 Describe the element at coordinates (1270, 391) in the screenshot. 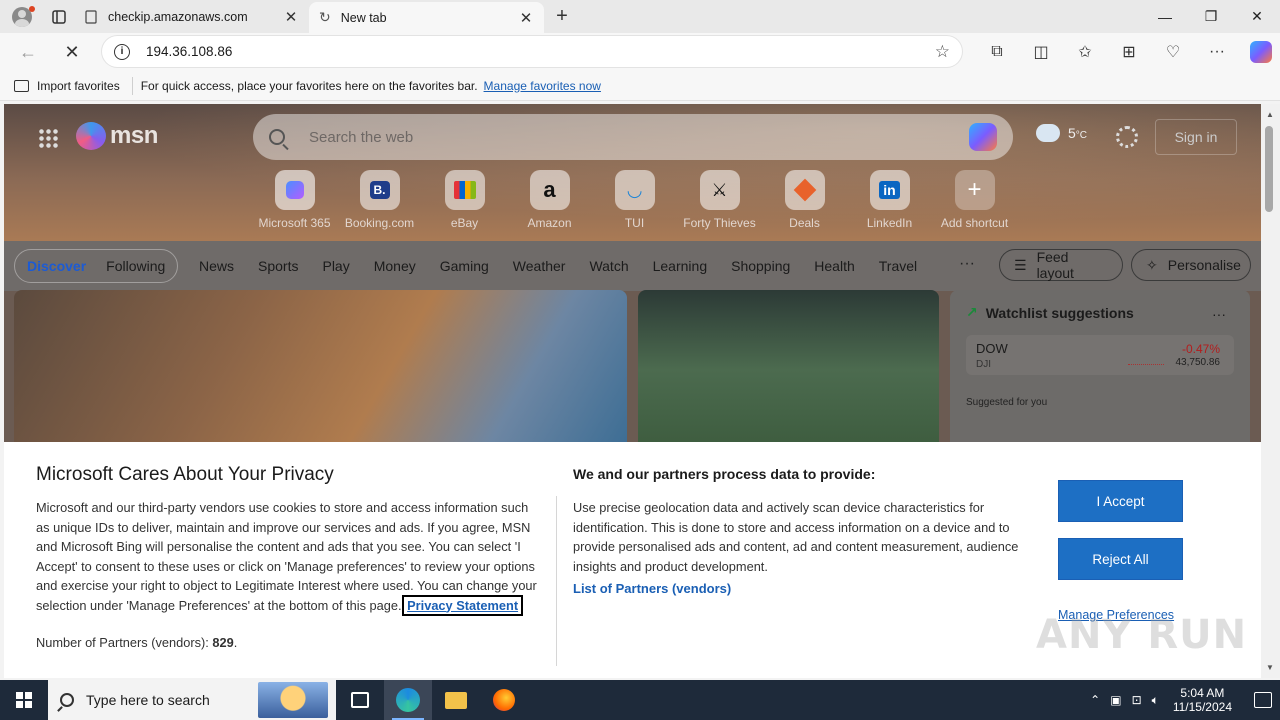

I see `page-scrollbar: ▲ ▼` at that location.